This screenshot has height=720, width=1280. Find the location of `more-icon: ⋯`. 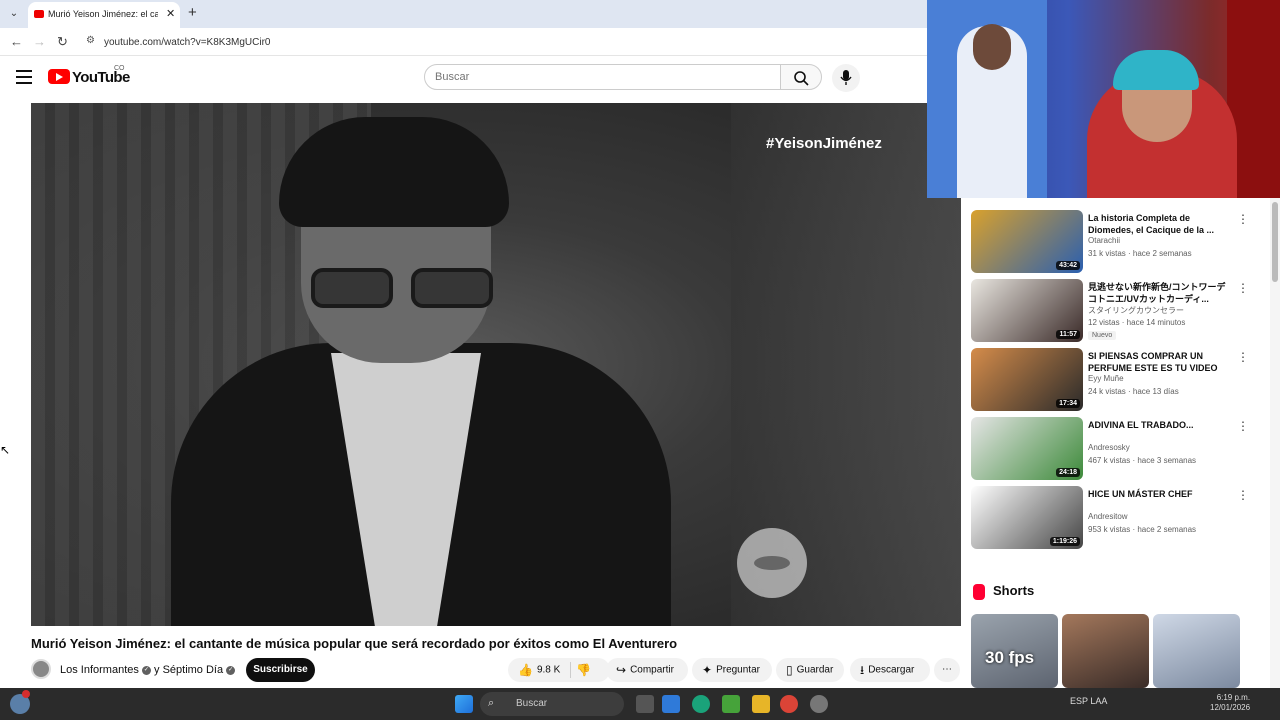

more-icon: ⋯ is located at coordinates (947, 669).